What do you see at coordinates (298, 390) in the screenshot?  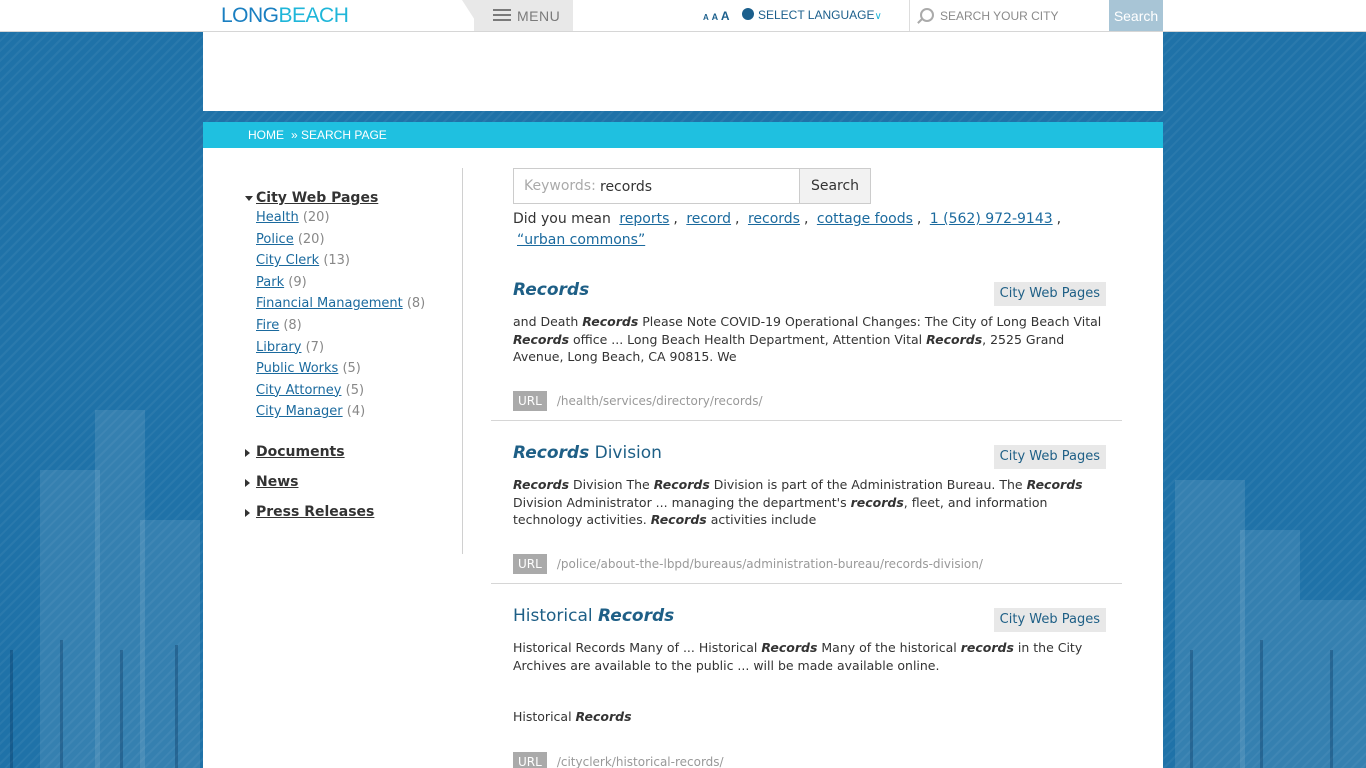 I see `facet-link-city-attorney: City Attorney` at bounding box center [298, 390].